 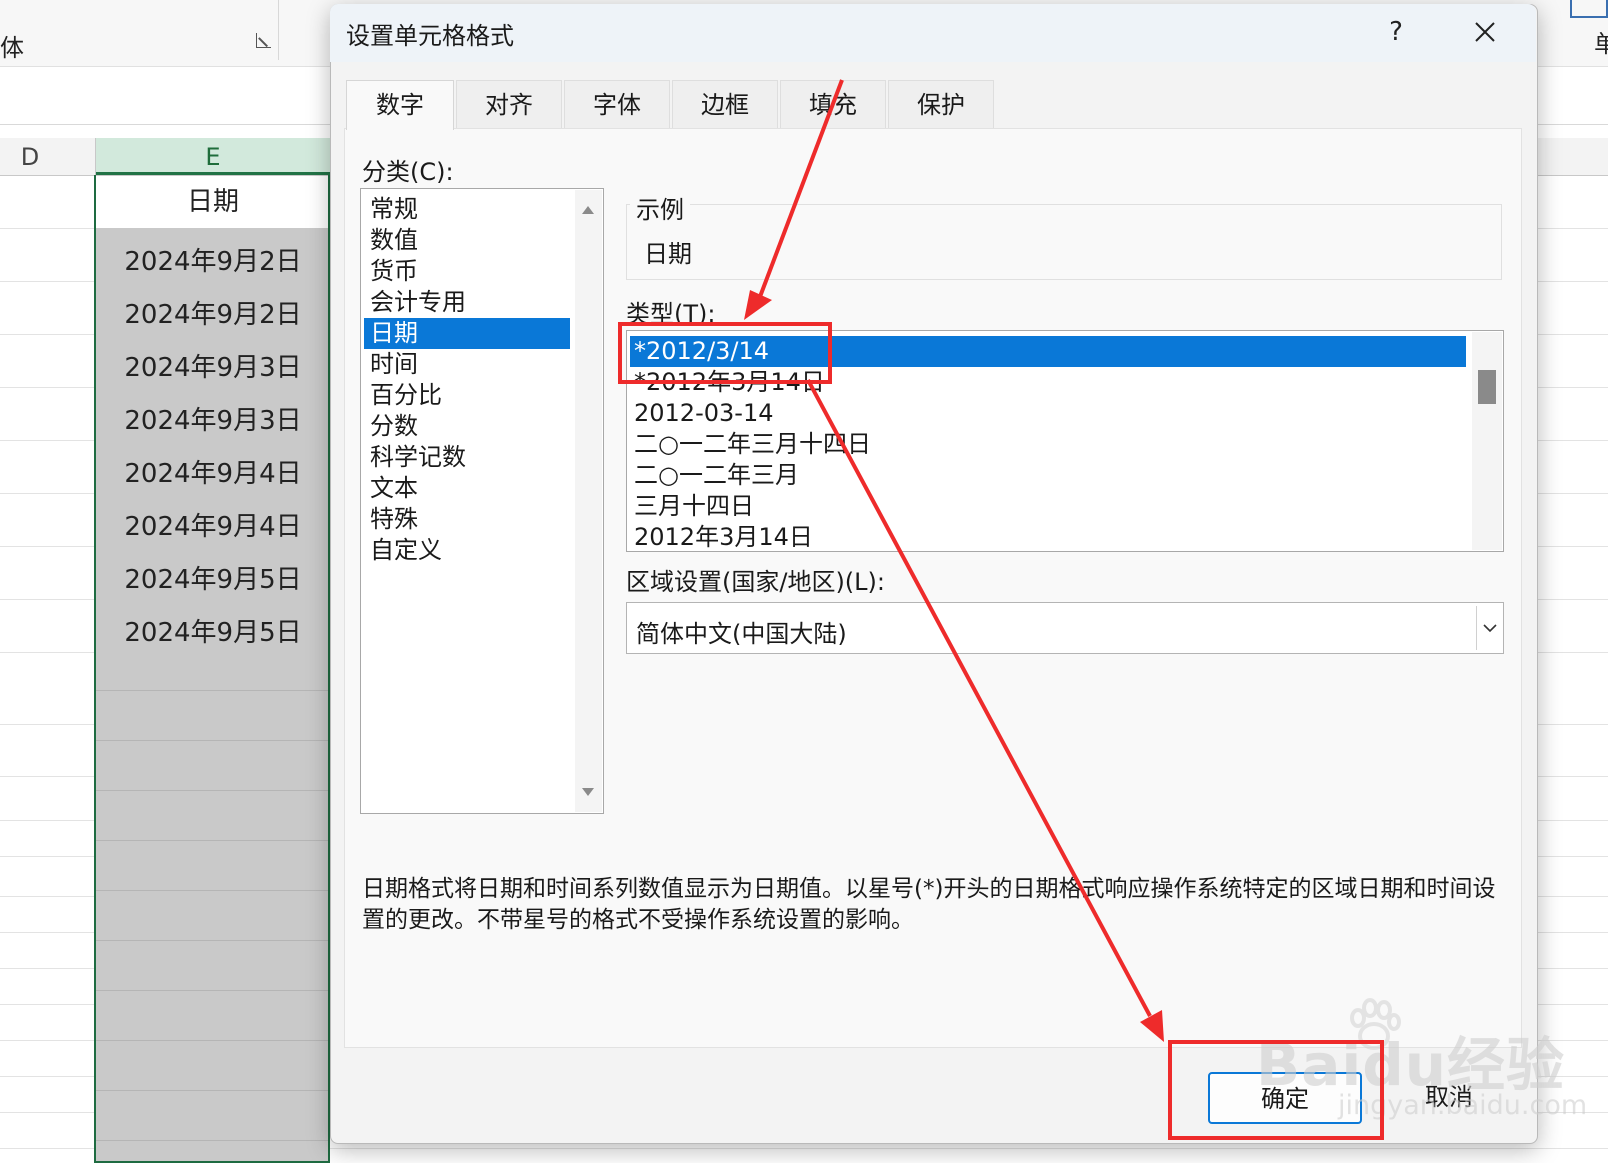 I want to click on locale-dropdown-button, so click(x=1489, y=628).